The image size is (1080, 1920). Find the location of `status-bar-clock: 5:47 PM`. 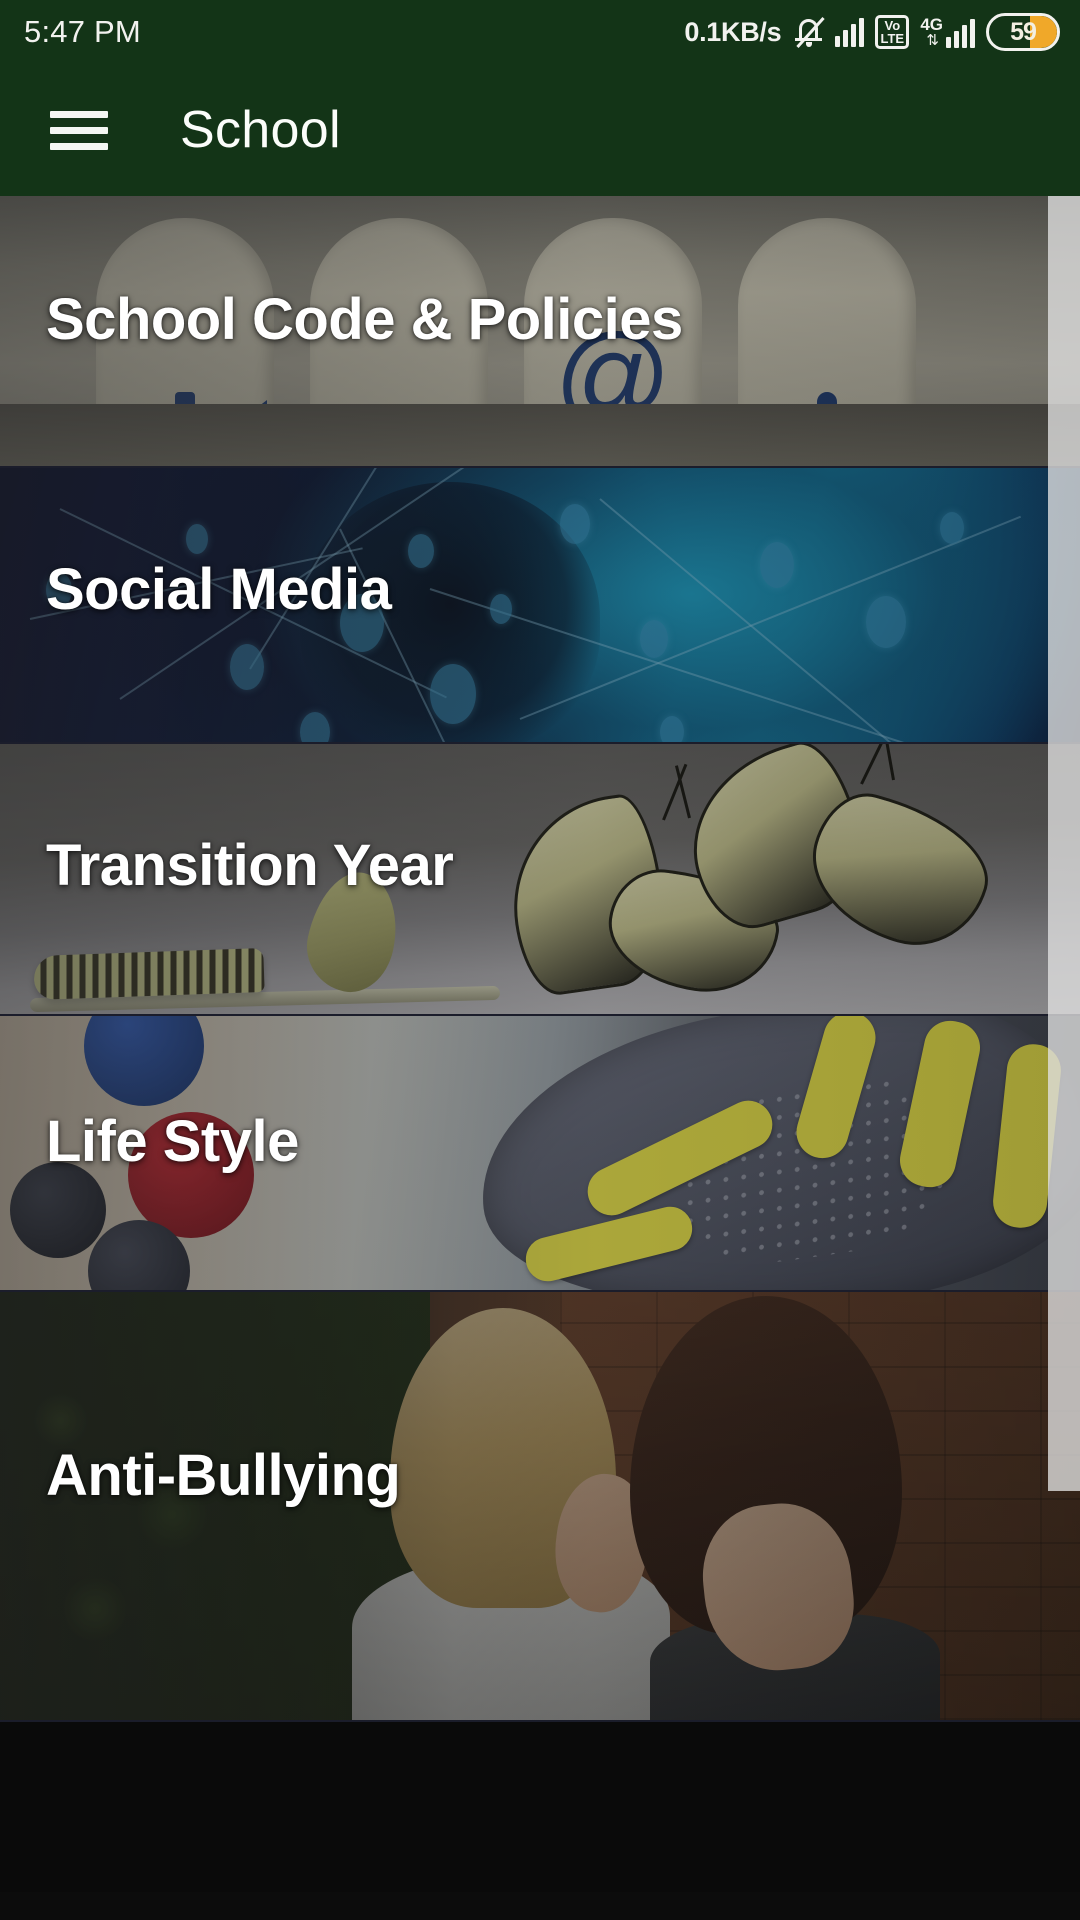

status-bar-clock: 5:47 PM is located at coordinates (82, 31).